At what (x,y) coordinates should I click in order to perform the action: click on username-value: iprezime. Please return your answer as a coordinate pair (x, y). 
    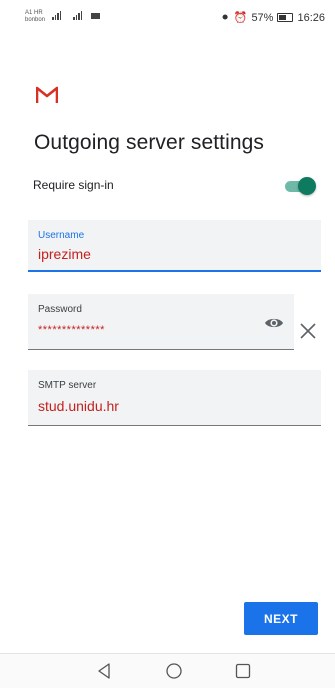
    Looking at the image, I should click on (64, 254).